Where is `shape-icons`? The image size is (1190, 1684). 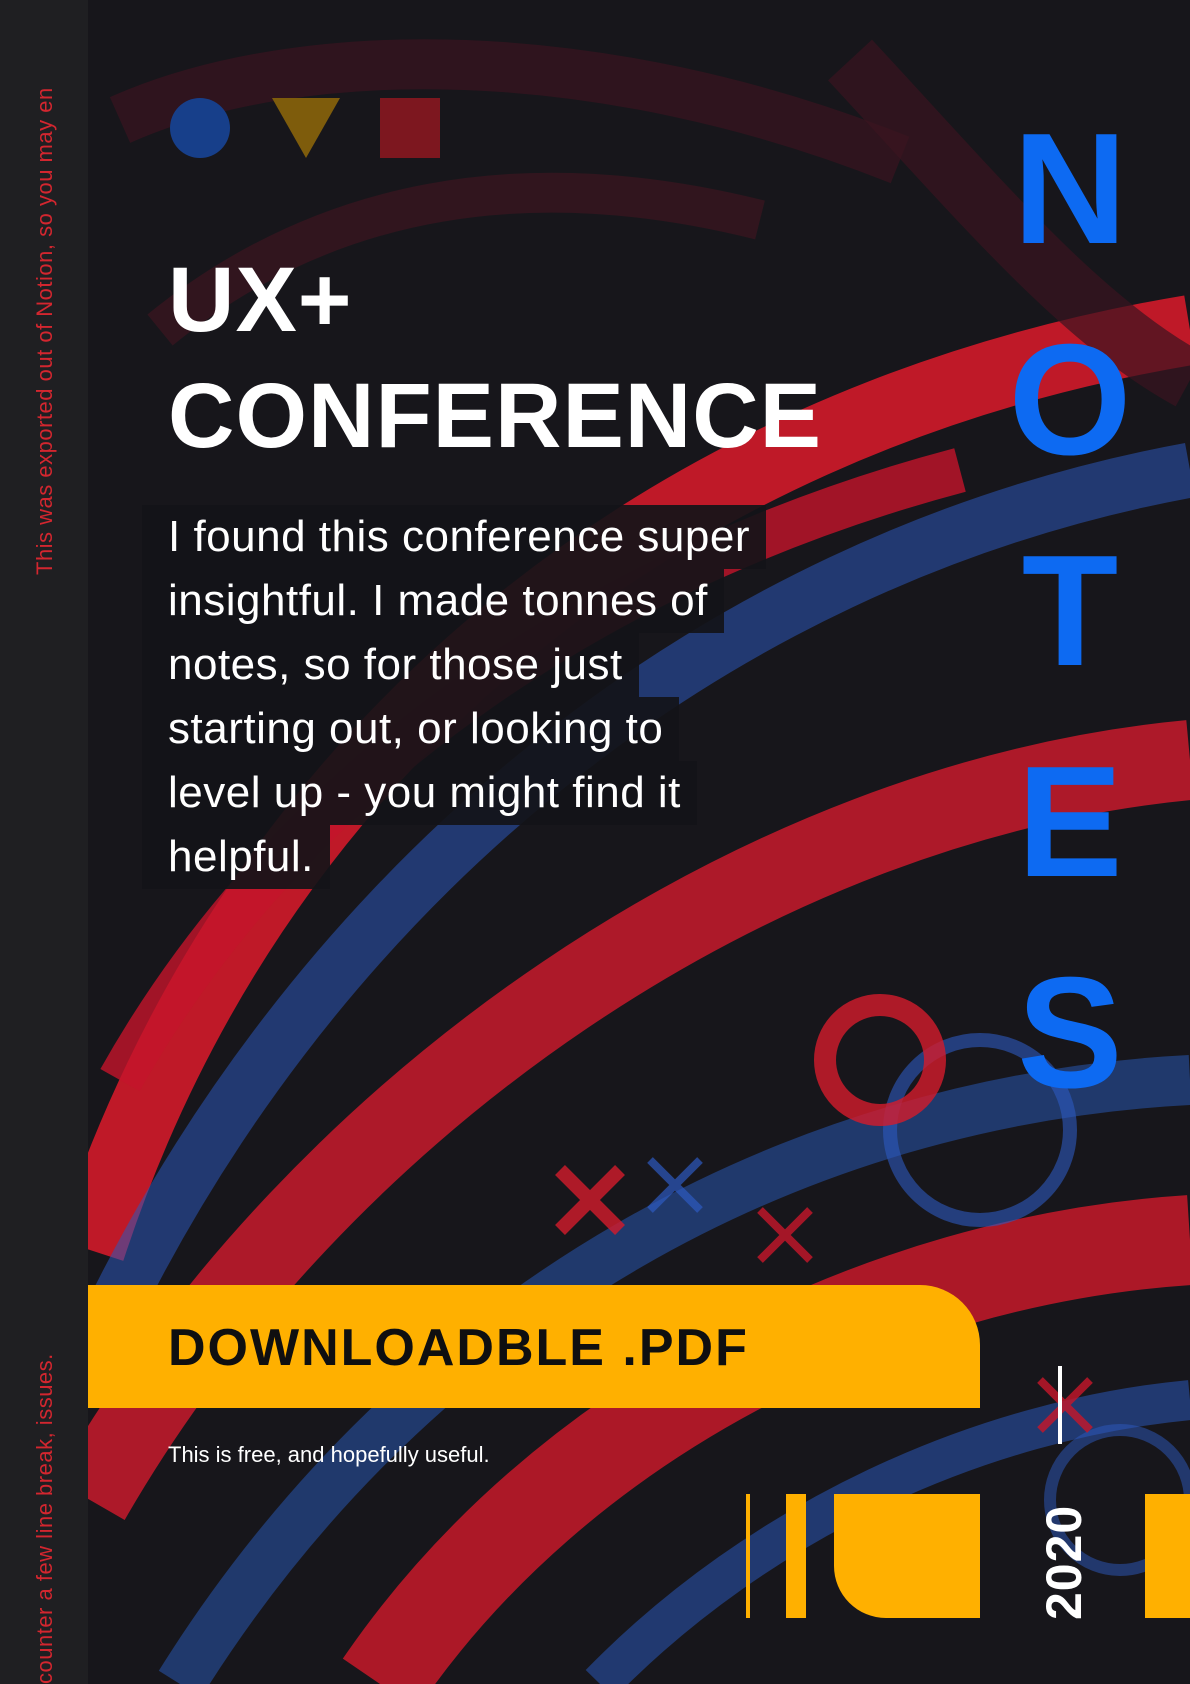 shape-icons is located at coordinates (310, 129).